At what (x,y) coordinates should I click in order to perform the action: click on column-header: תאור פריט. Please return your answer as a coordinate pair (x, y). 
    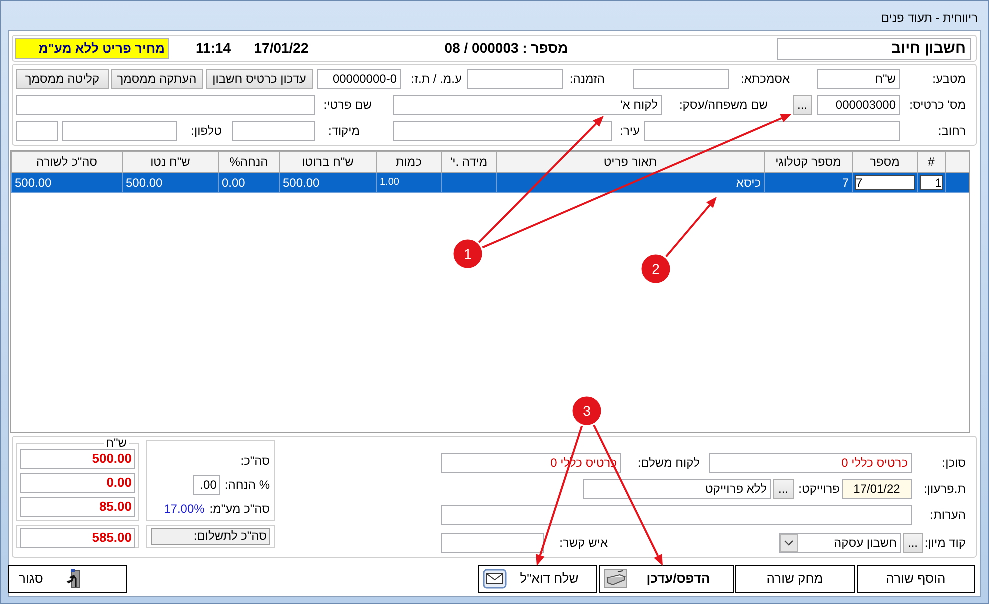
    Looking at the image, I should click on (630, 162).